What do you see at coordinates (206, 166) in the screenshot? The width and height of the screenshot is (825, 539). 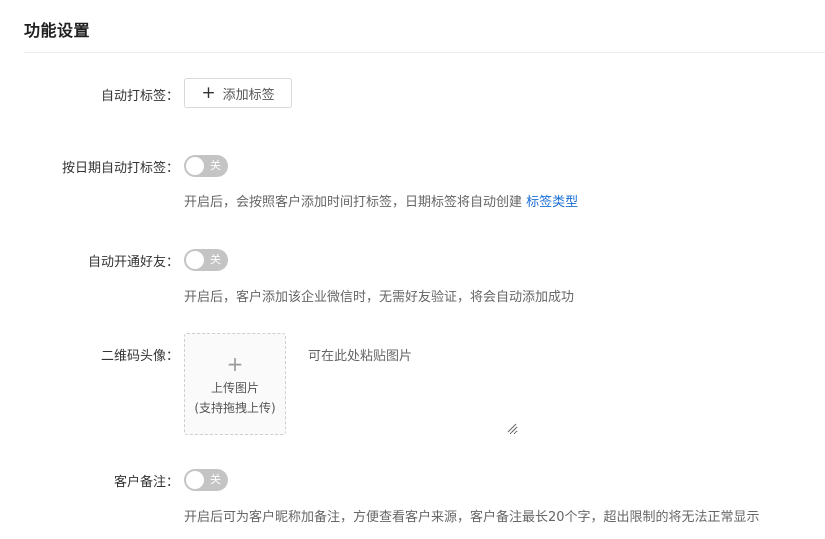 I see `date-tag-toggle: 关` at bounding box center [206, 166].